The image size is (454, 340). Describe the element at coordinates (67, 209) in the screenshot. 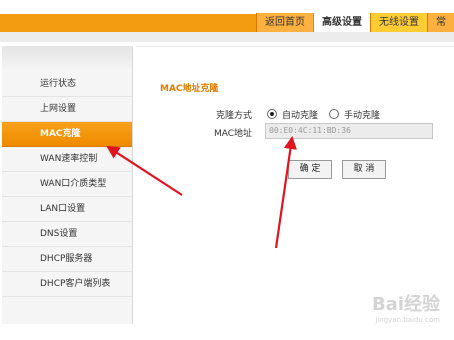

I see `sidebar-item-lan: LAN口设置` at that location.